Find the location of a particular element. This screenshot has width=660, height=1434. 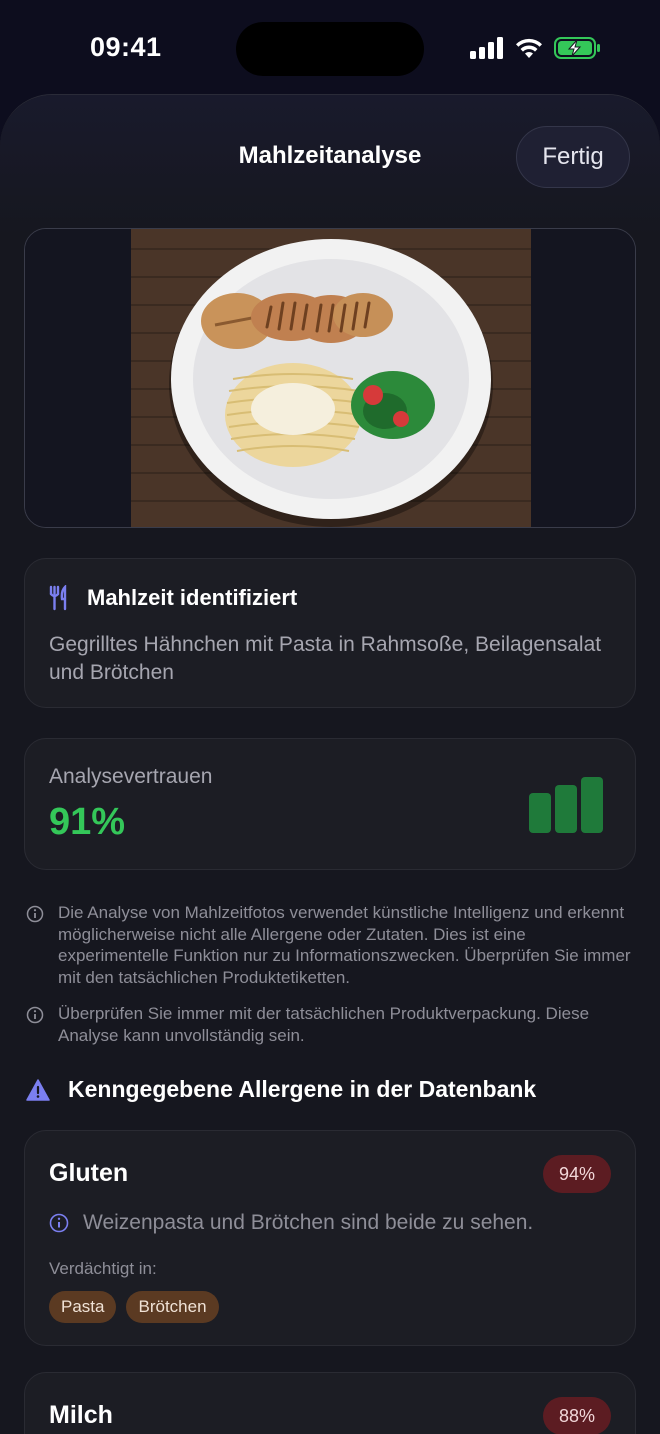

status-bar: 09:41 is located at coordinates (330, 48).